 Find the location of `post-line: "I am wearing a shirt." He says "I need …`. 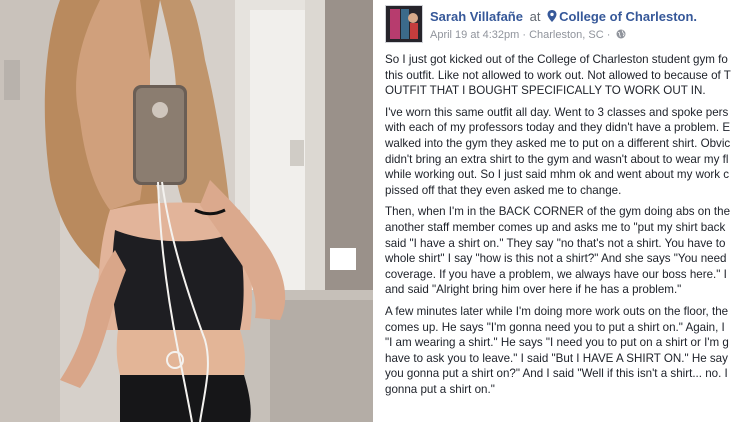

post-line: "I am wearing a shirt." He says "I need … is located at coordinates (557, 343).